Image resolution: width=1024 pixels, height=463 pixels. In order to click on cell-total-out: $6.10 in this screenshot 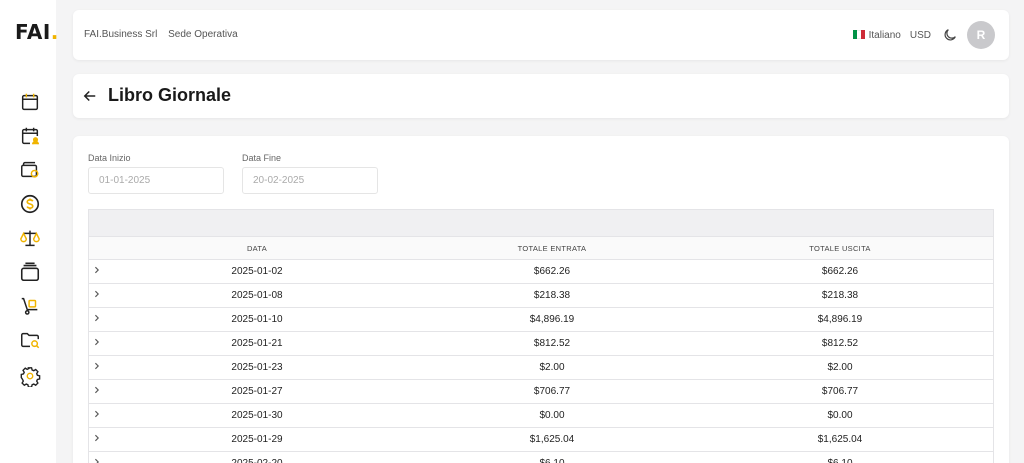, I will do `click(840, 460)`.